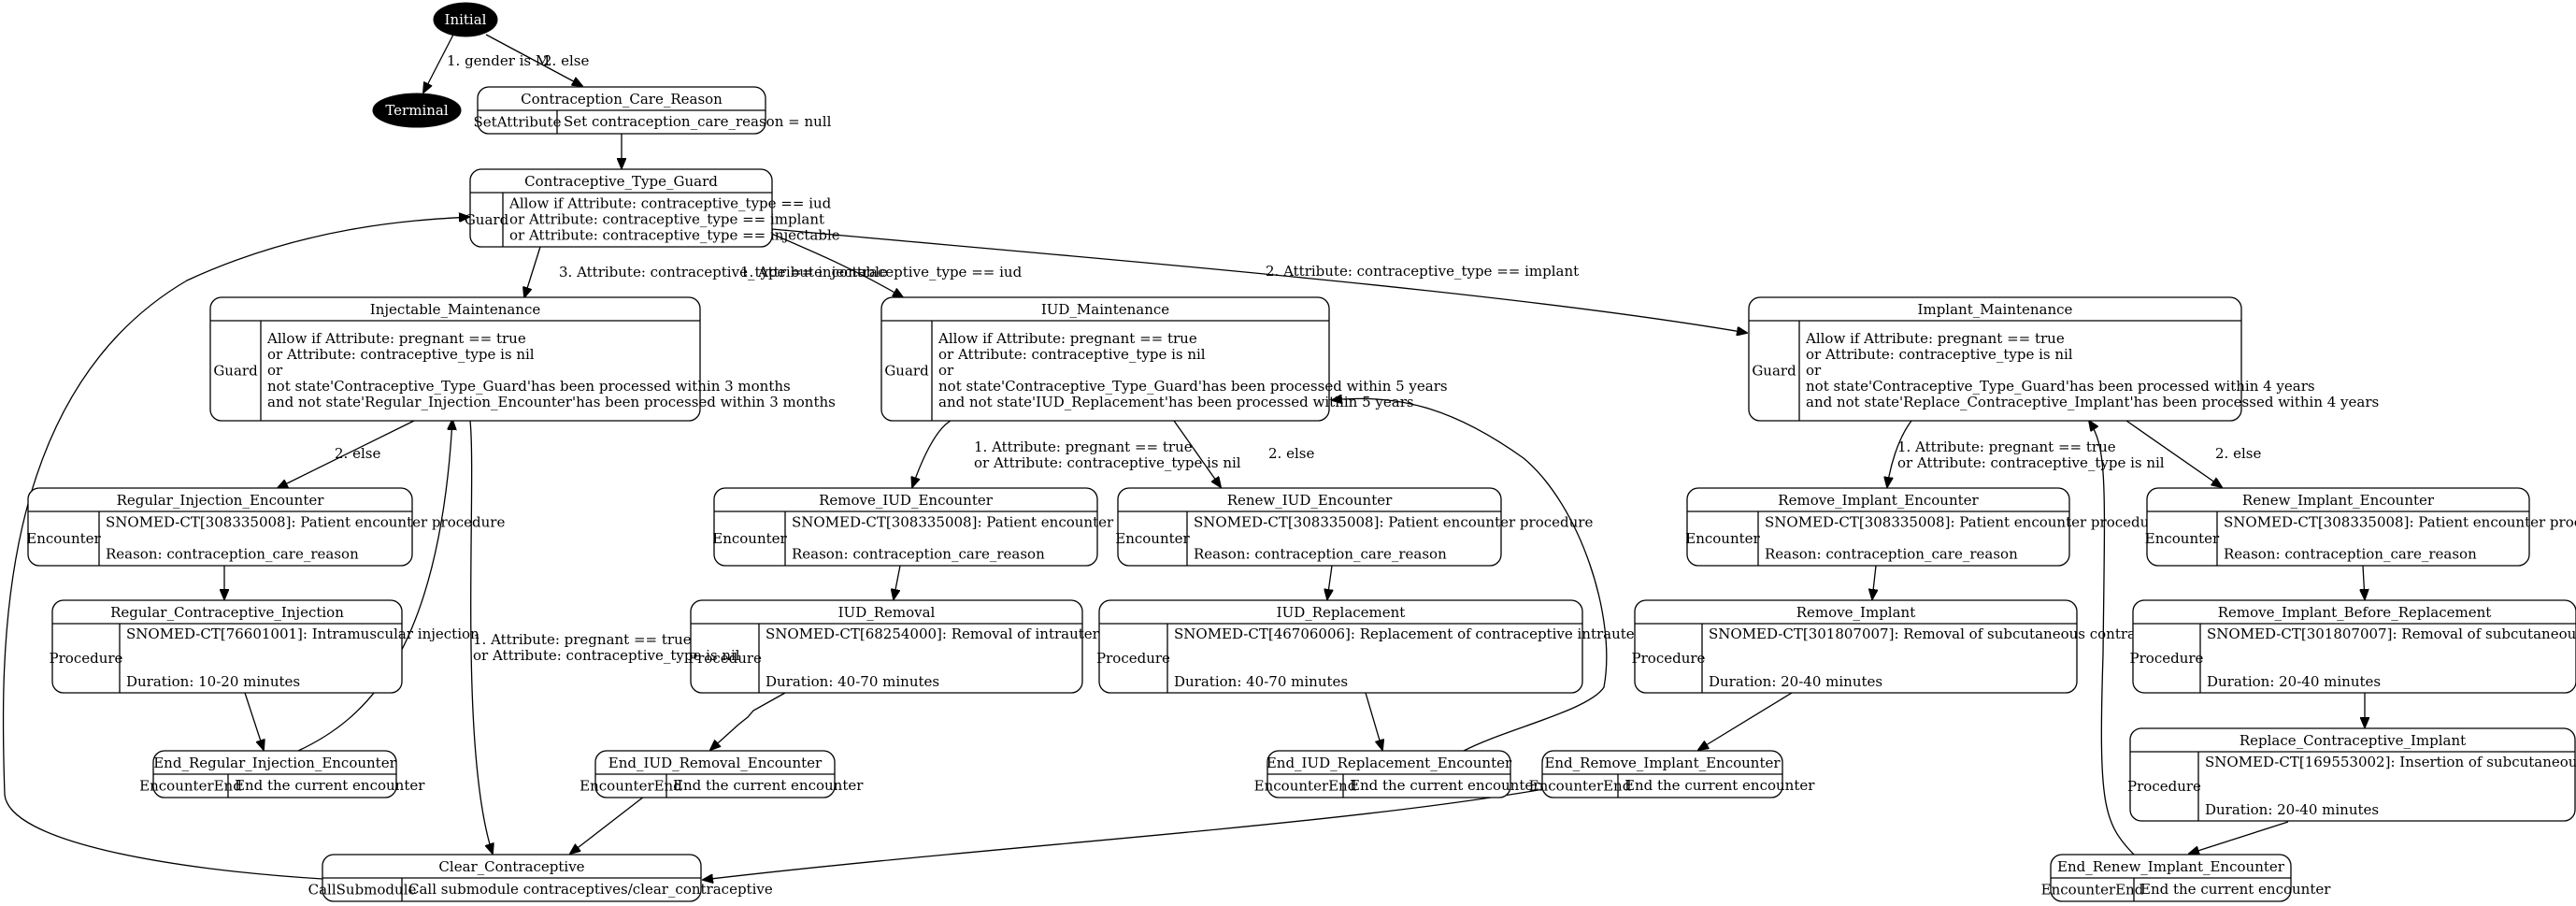  What do you see at coordinates (532, 271) in the screenshot?
I see `transition-contraceptive-type-guard-to-injectable-maintenance` at bounding box center [532, 271].